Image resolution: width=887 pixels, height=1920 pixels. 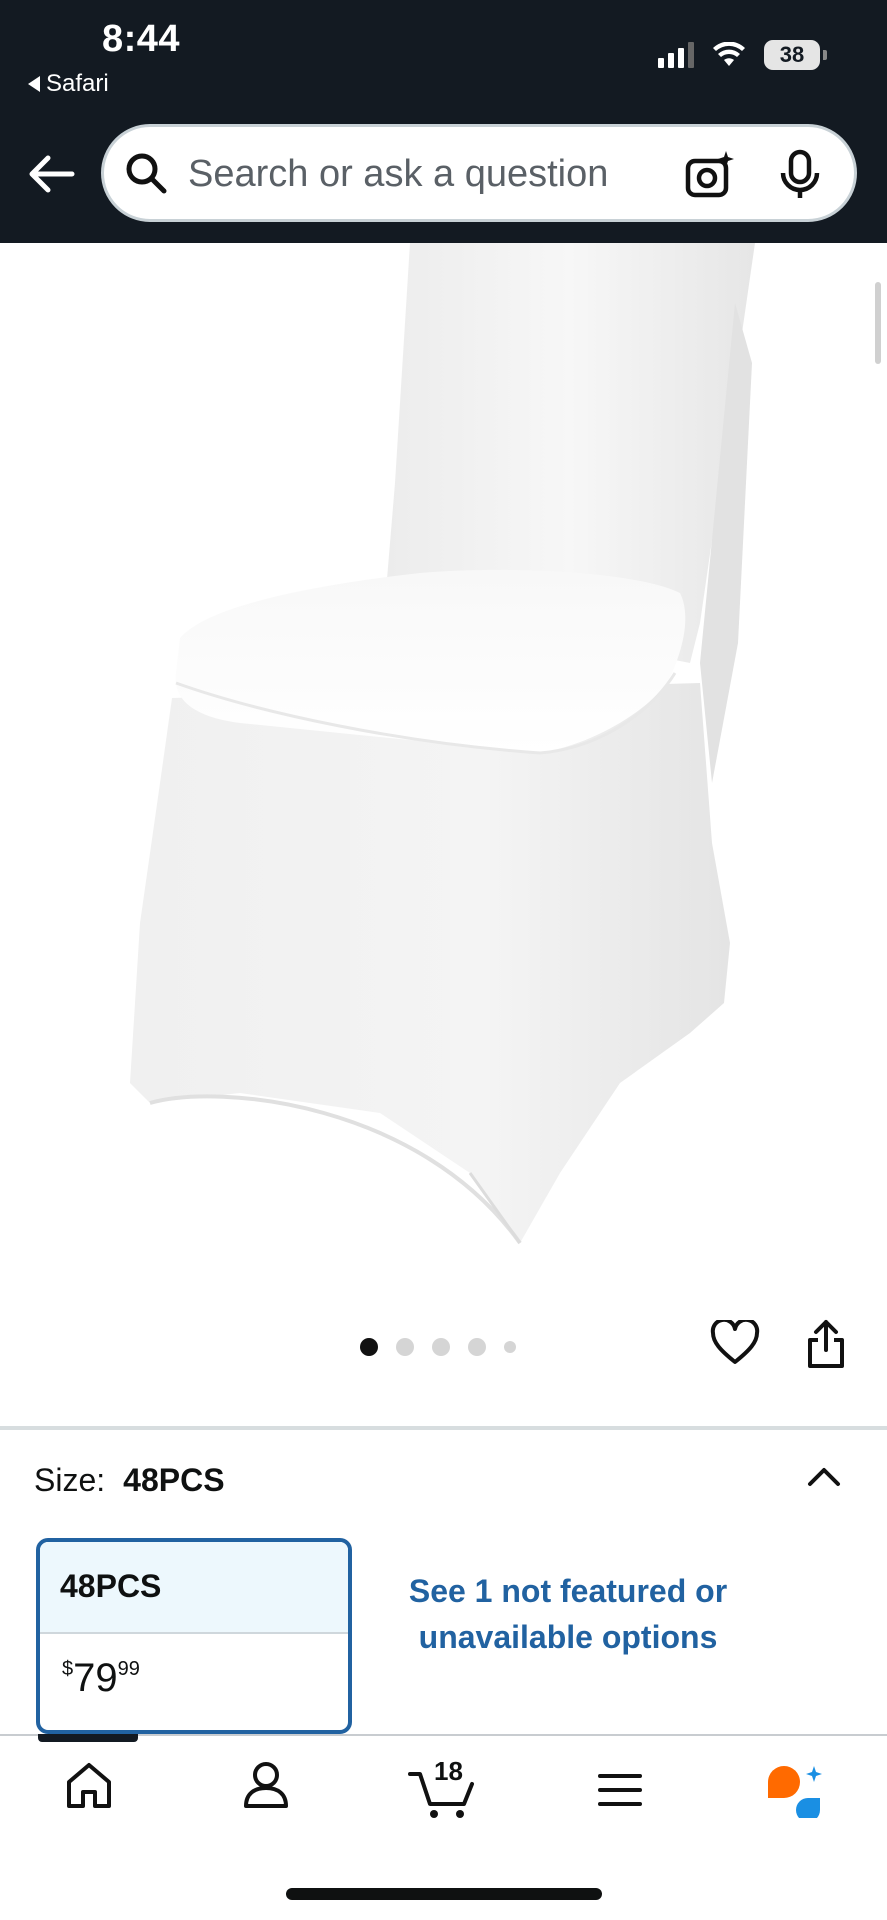 What do you see at coordinates (70, 1480) in the screenshot?
I see `size-label: Size:` at bounding box center [70, 1480].